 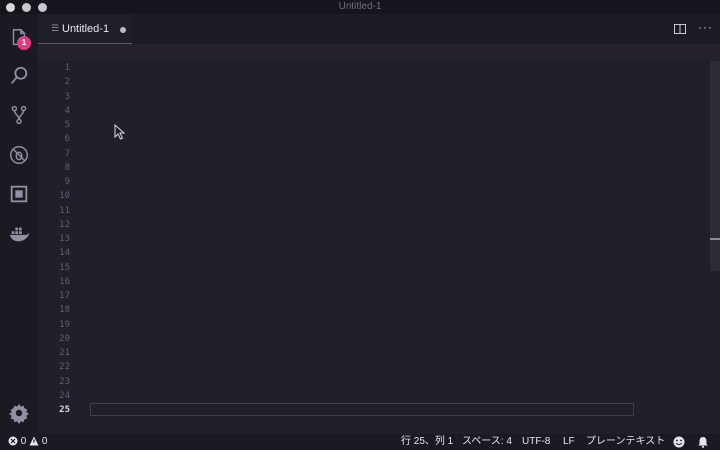 I want to click on scrollbar-cursor-marker, so click(x=715, y=239).